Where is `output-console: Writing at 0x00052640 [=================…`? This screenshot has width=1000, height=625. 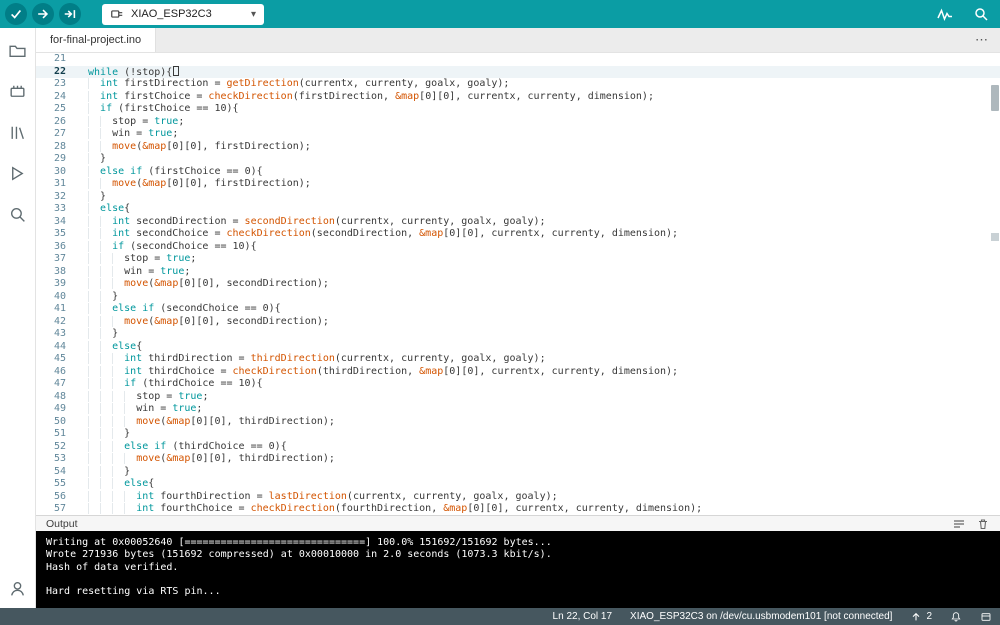
output-console: Writing at 0x00052640 [=================… is located at coordinates (518, 569).